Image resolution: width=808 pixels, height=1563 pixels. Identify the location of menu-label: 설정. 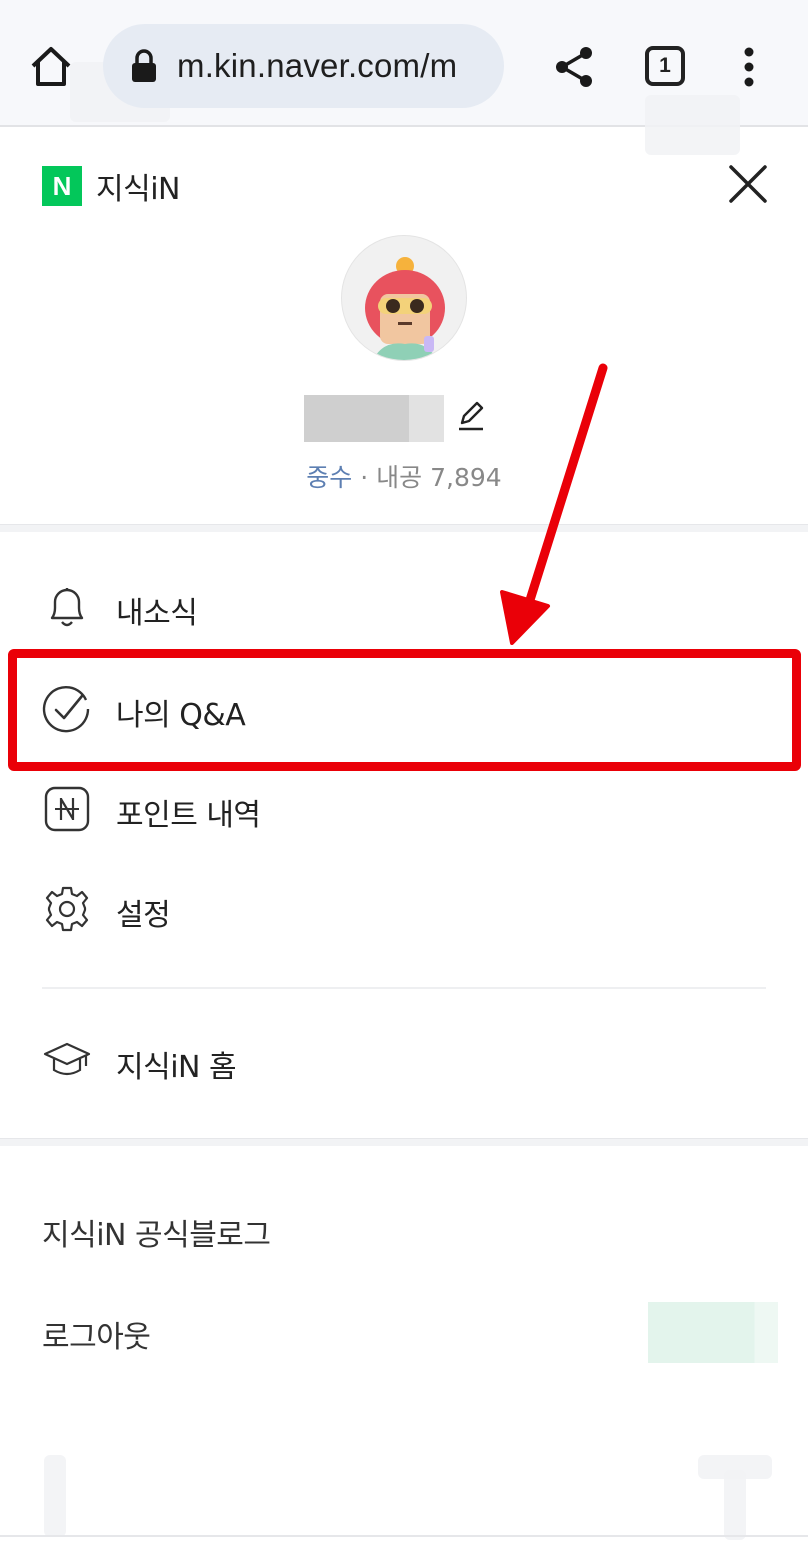
(143, 915).